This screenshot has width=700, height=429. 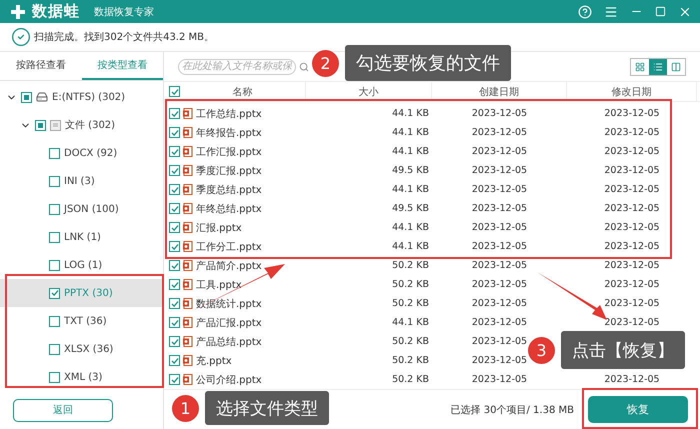 I want to click on menu-icon, so click(x=611, y=11).